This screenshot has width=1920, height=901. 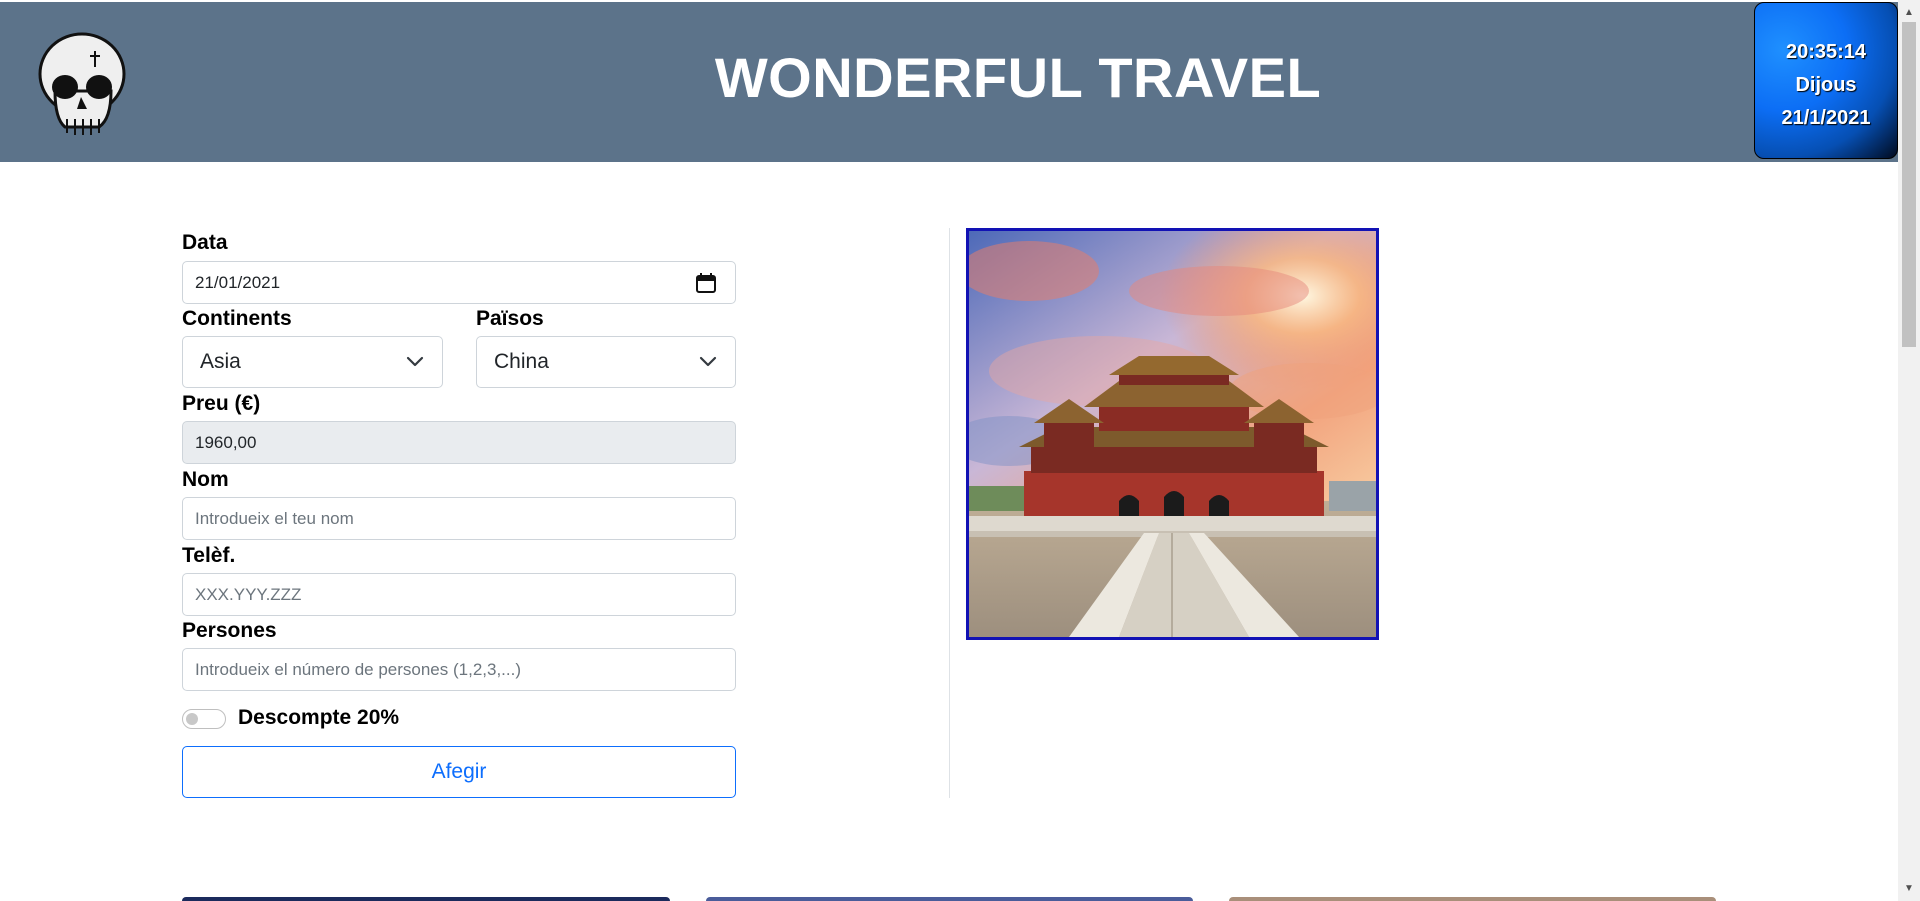 I want to click on country-label: Països, so click(x=510, y=318).